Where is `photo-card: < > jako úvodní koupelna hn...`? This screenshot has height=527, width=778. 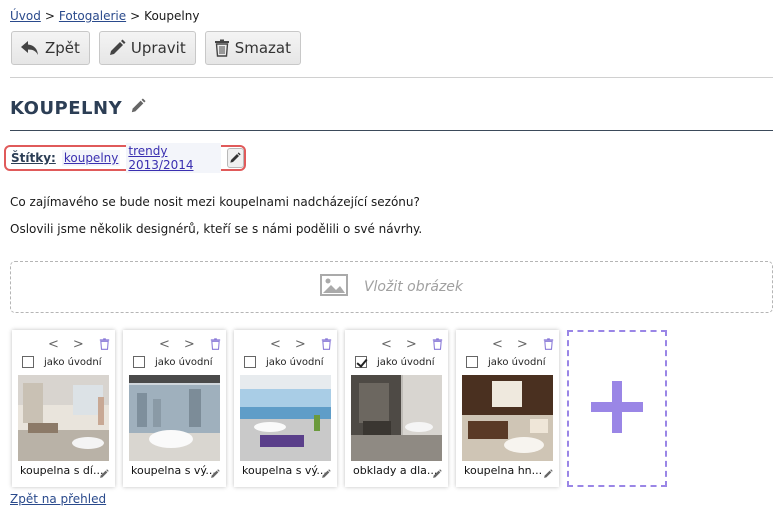
photo-card: < > jako úvodní koupelna hn... is located at coordinates (507, 408).